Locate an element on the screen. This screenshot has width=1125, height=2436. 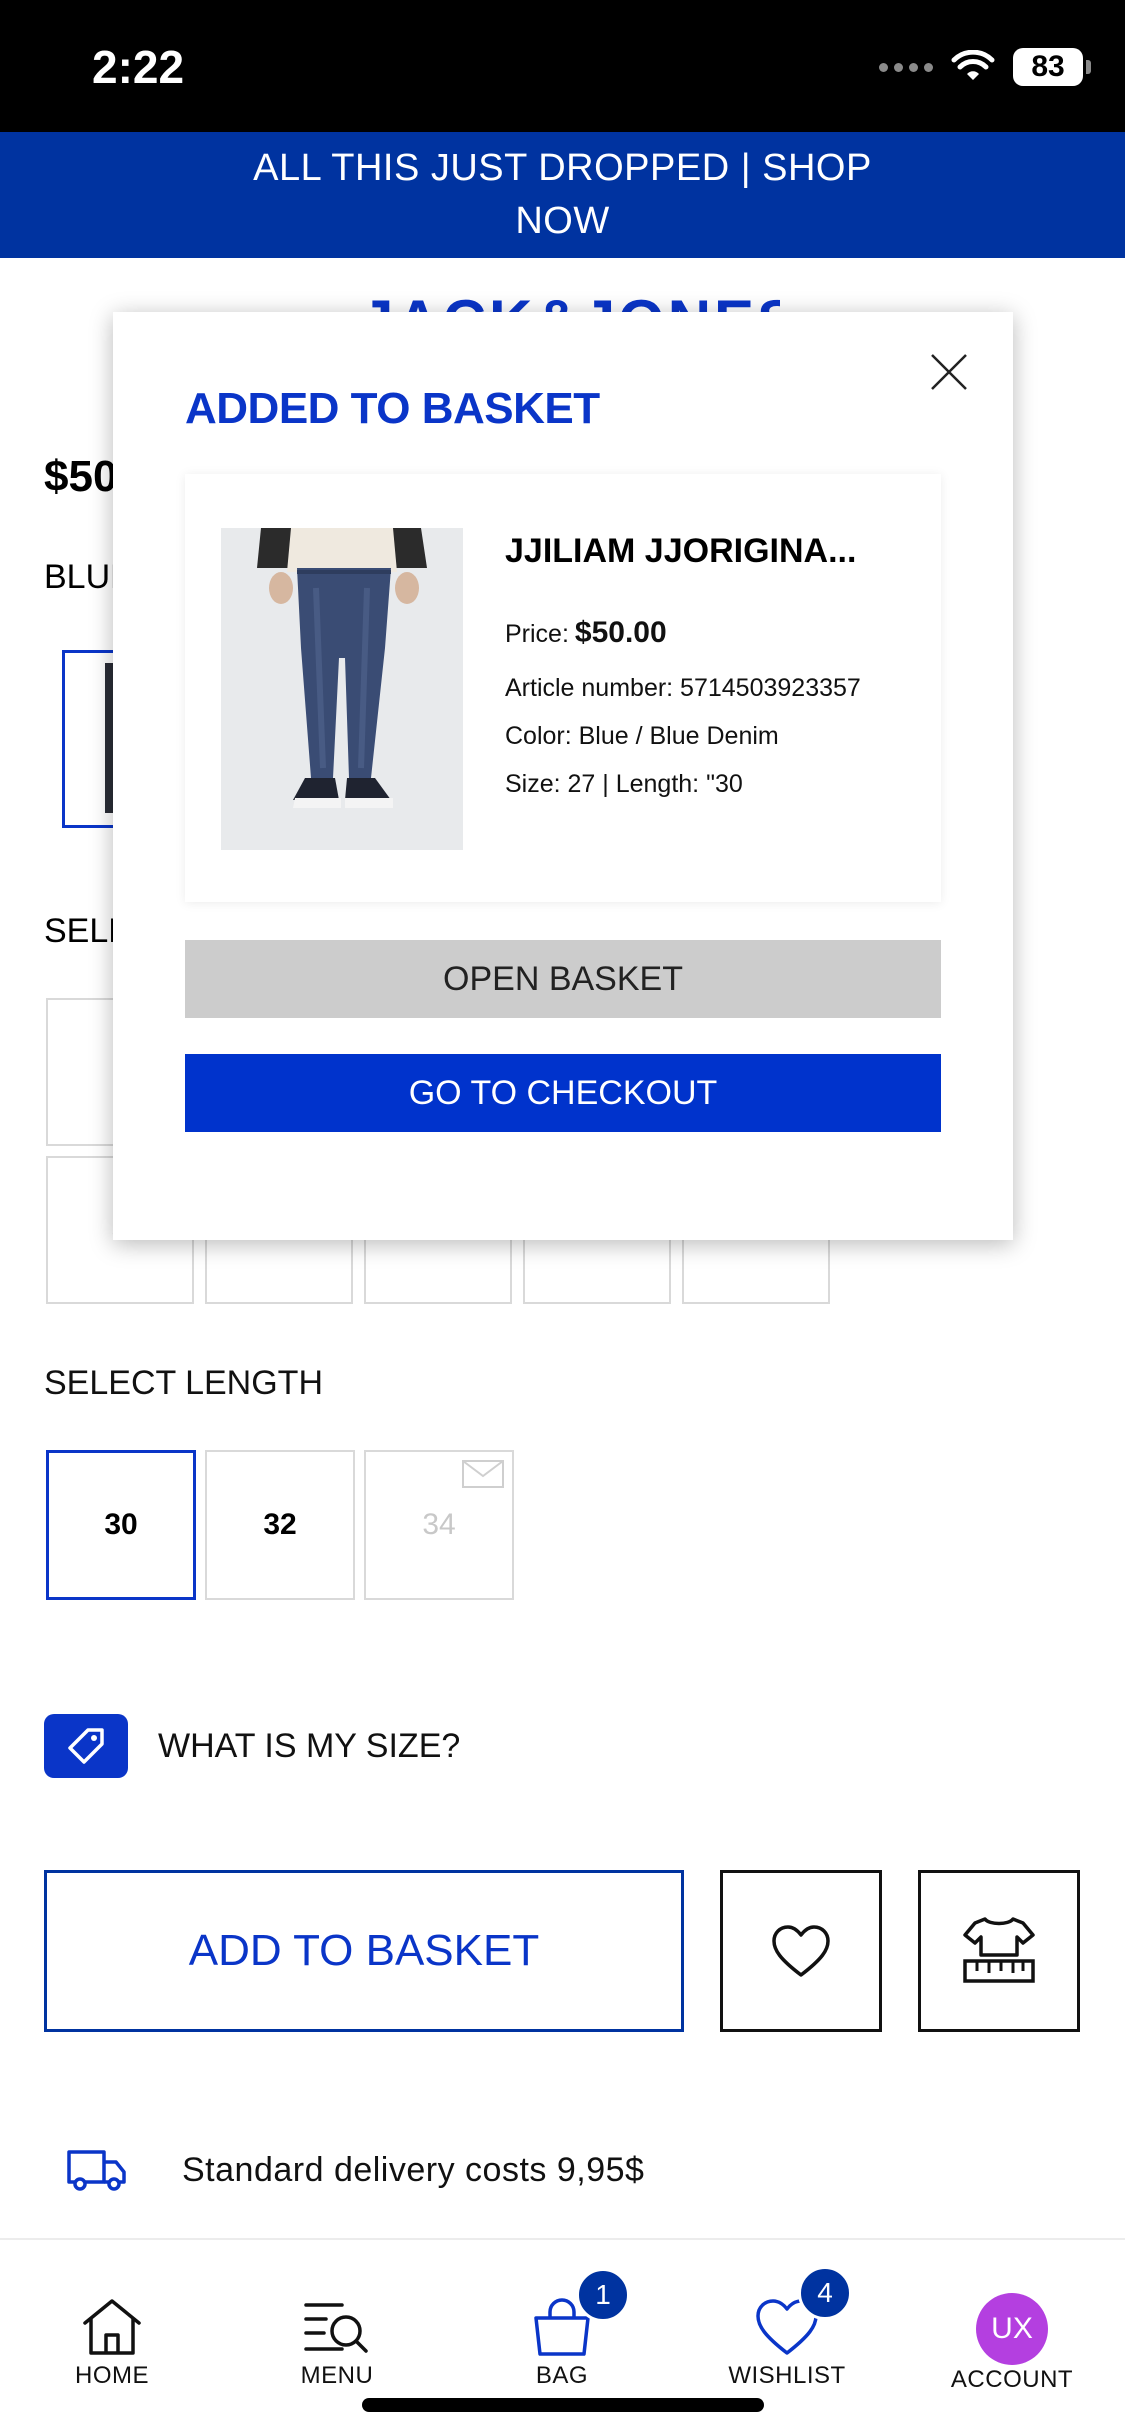
status-time: 2:22 is located at coordinates (138, 67).